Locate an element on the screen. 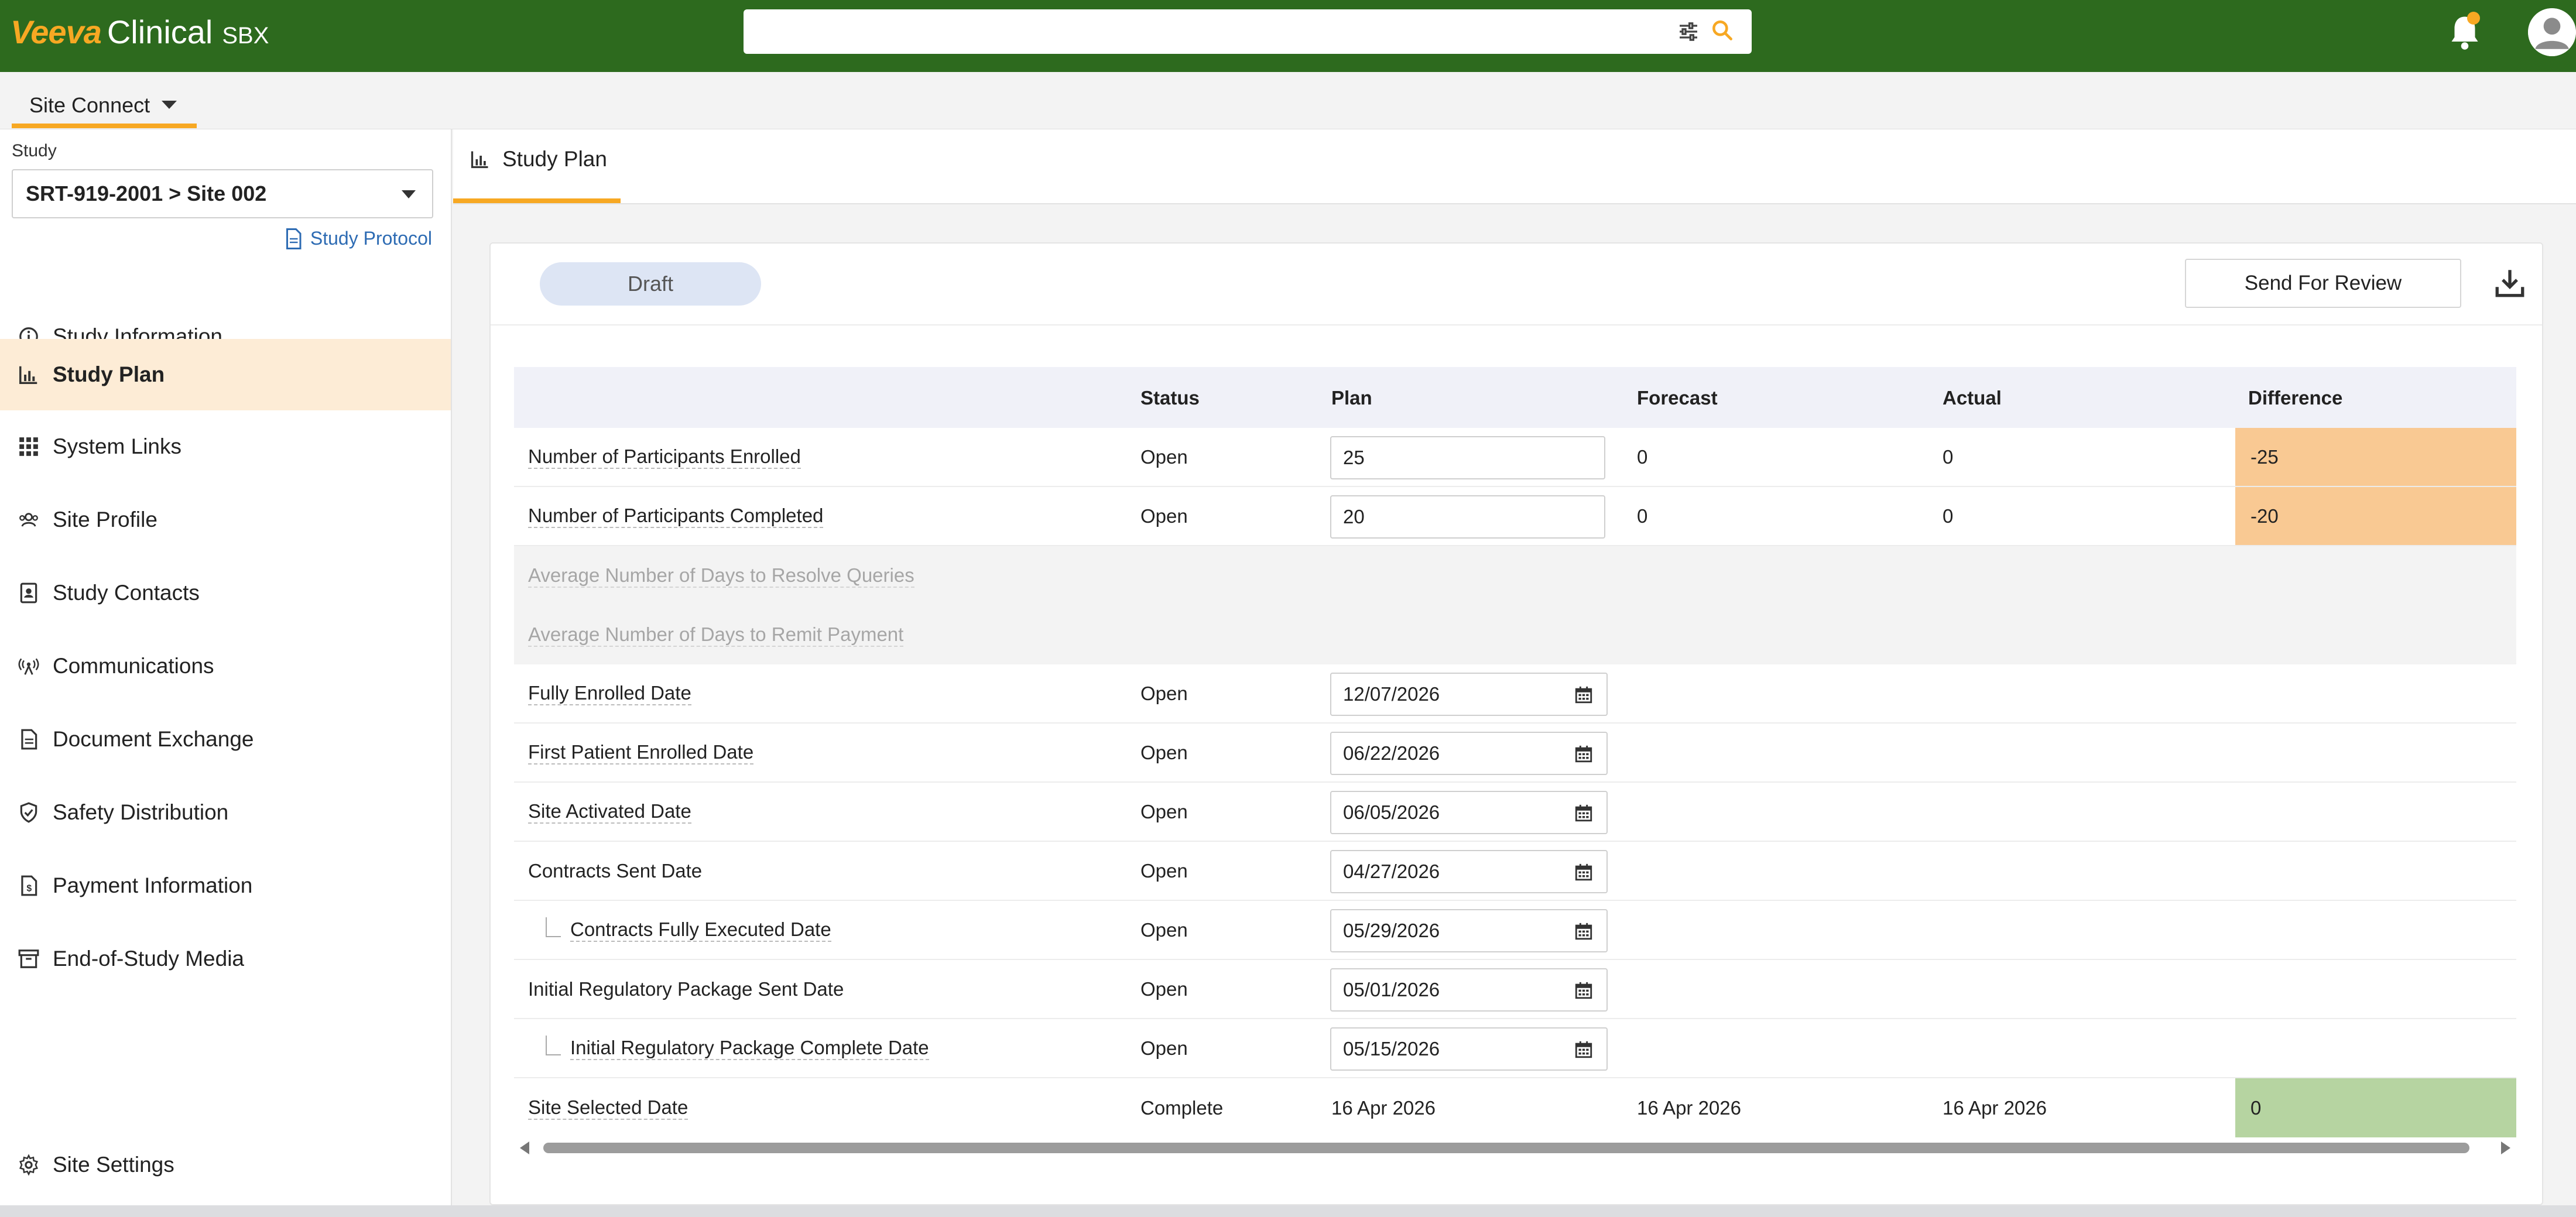  product-name: Clinical is located at coordinates (160, 31).